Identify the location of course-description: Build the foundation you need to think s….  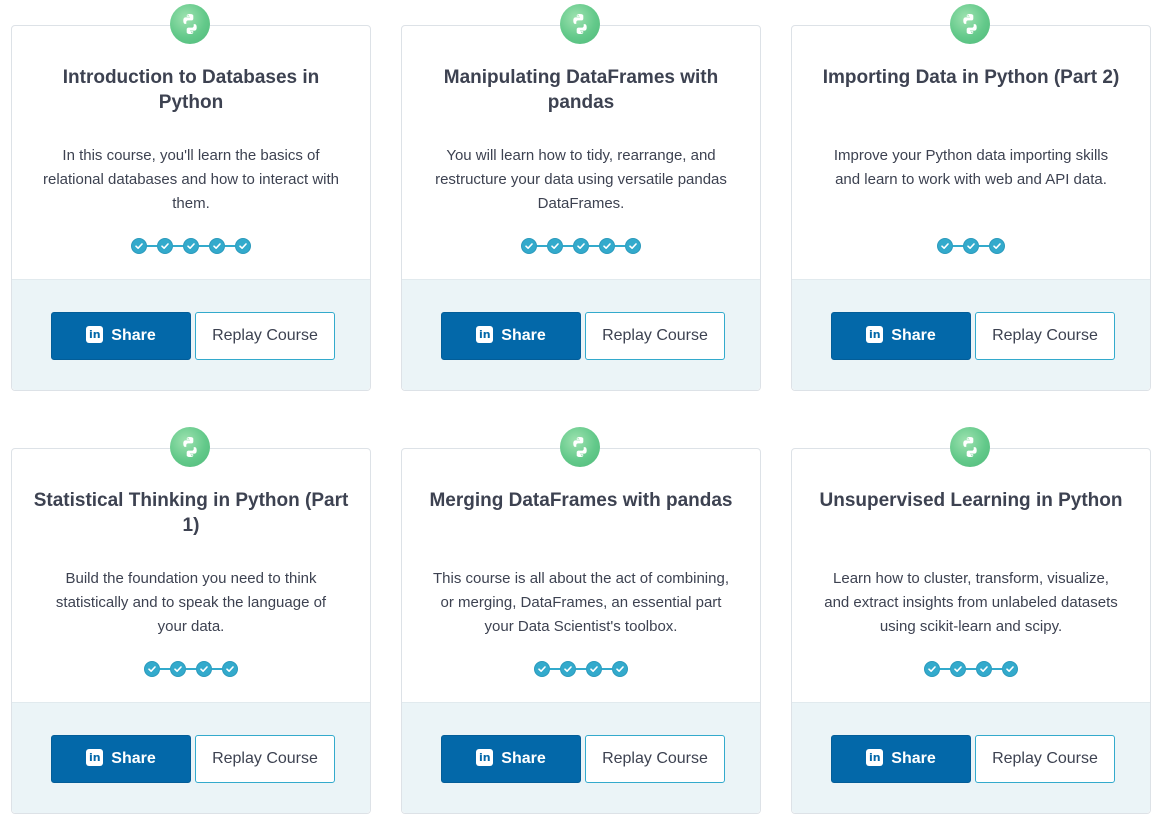
(191, 602).